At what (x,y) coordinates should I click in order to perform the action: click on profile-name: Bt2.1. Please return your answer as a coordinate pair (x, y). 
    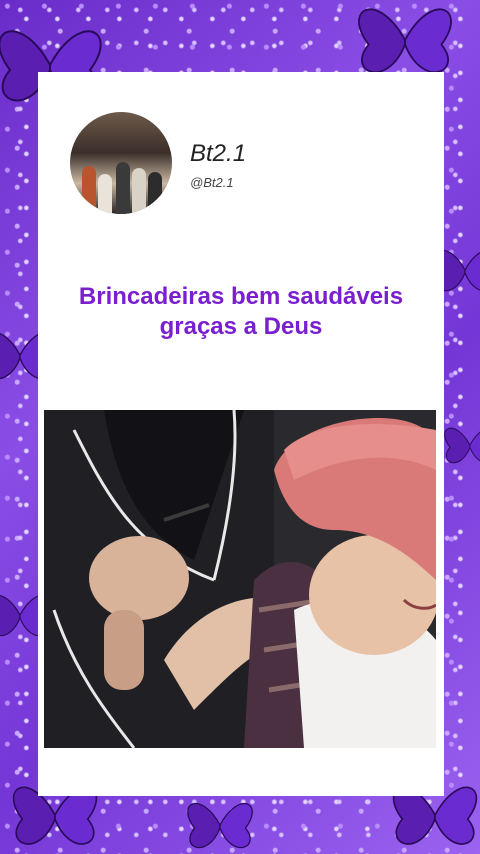
    Looking at the image, I should click on (218, 153).